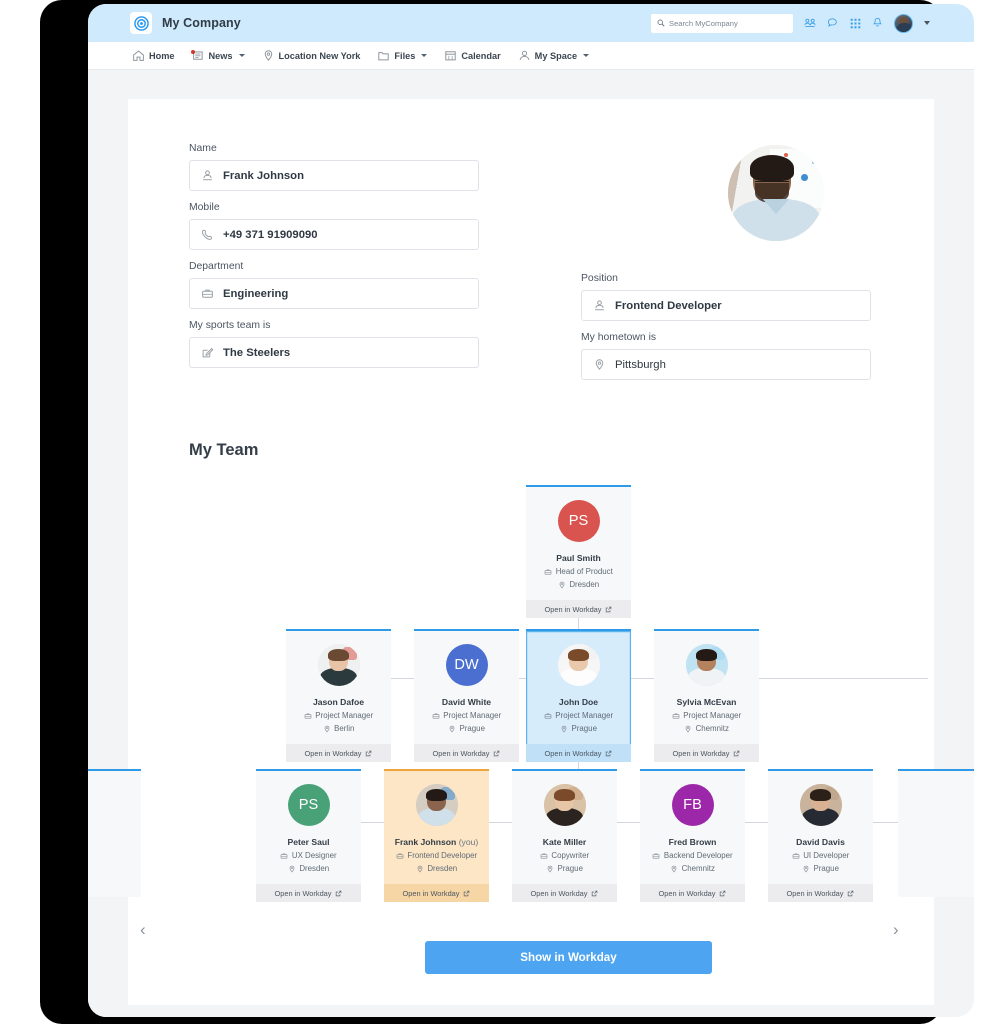 The width and height of the screenshot is (982, 1024). Describe the element at coordinates (402, 55) in the screenshot. I see `nav-item-files: Files` at that location.